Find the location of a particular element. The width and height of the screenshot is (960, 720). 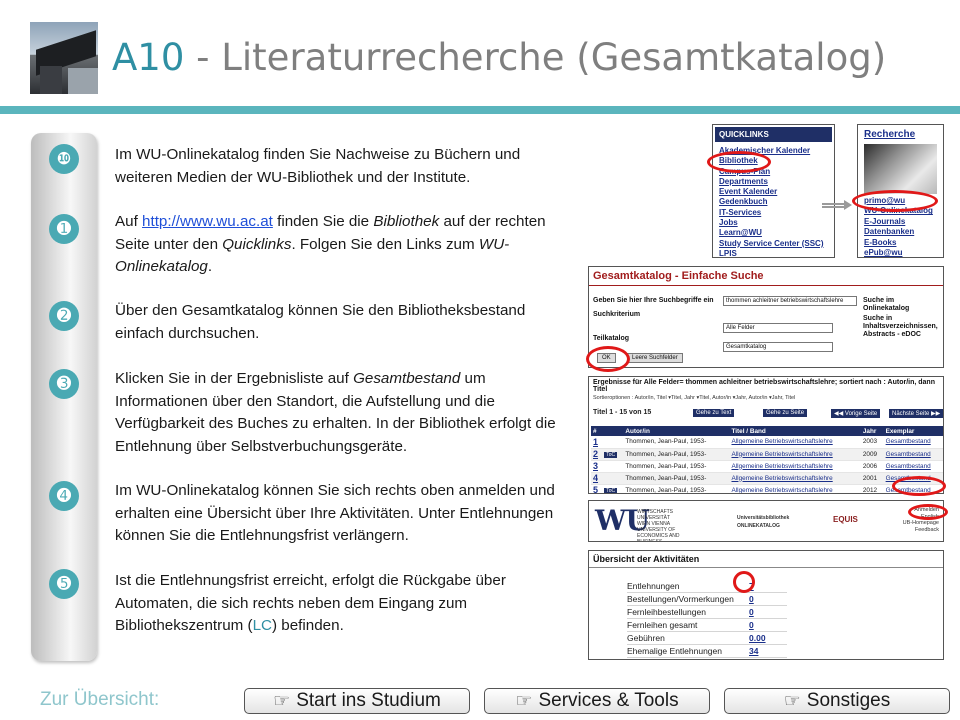

title-link-cell: Allgemeine Betriebswirtschaftslehre is located at coordinates (795, 489).